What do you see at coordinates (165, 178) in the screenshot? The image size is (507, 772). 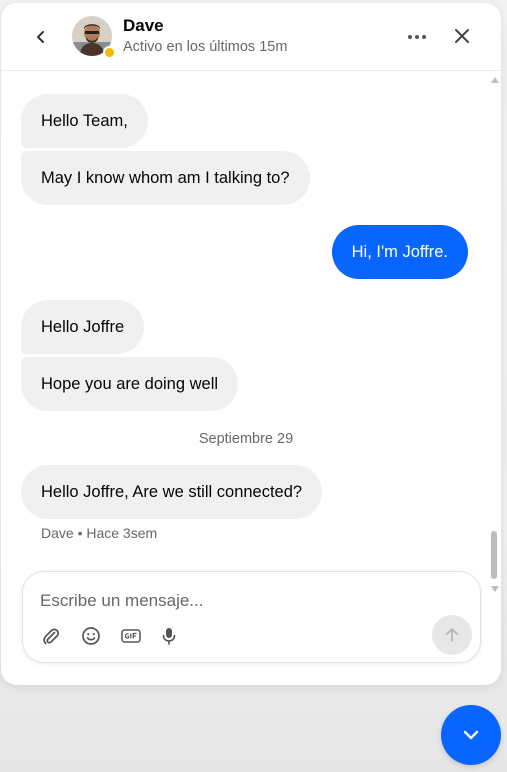 I see `message-bubble: May I know whom am I talking to?` at bounding box center [165, 178].